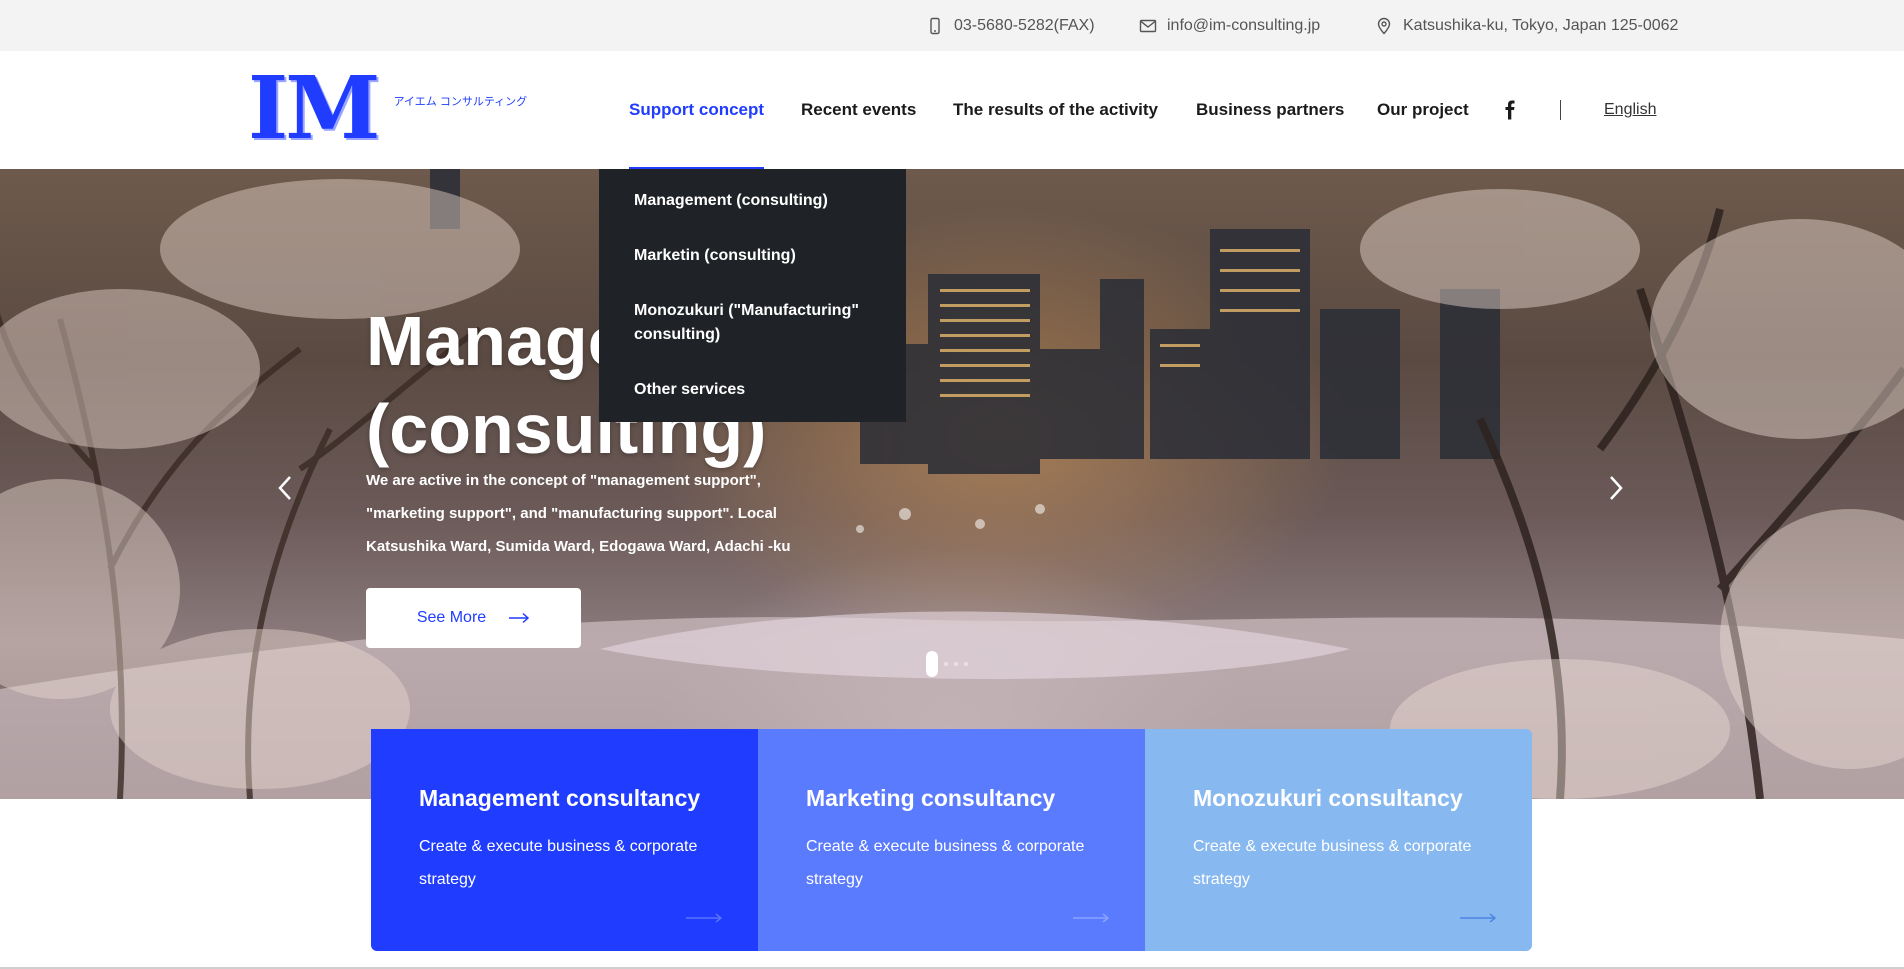  I want to click on nav-business-partners: Business partners, so click(1270, 110).